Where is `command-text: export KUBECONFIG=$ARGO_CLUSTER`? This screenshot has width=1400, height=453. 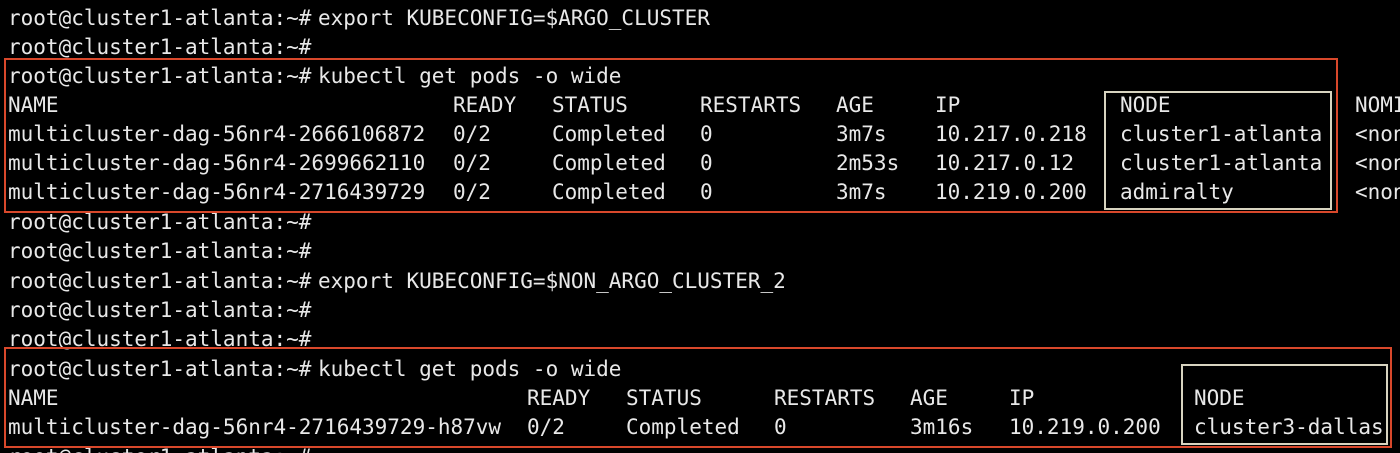
command-text: export KUBECONFIG=$ARGO_CLUSTER is located at coordinates (514, 18).